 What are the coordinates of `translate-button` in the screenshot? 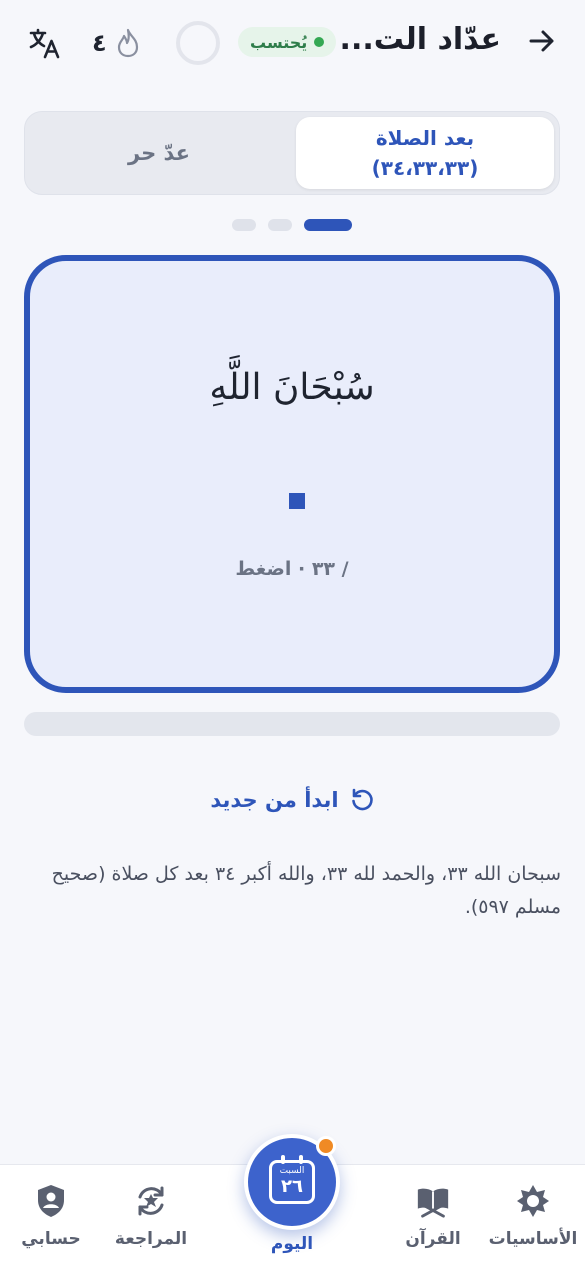 It's located at (45, 43).